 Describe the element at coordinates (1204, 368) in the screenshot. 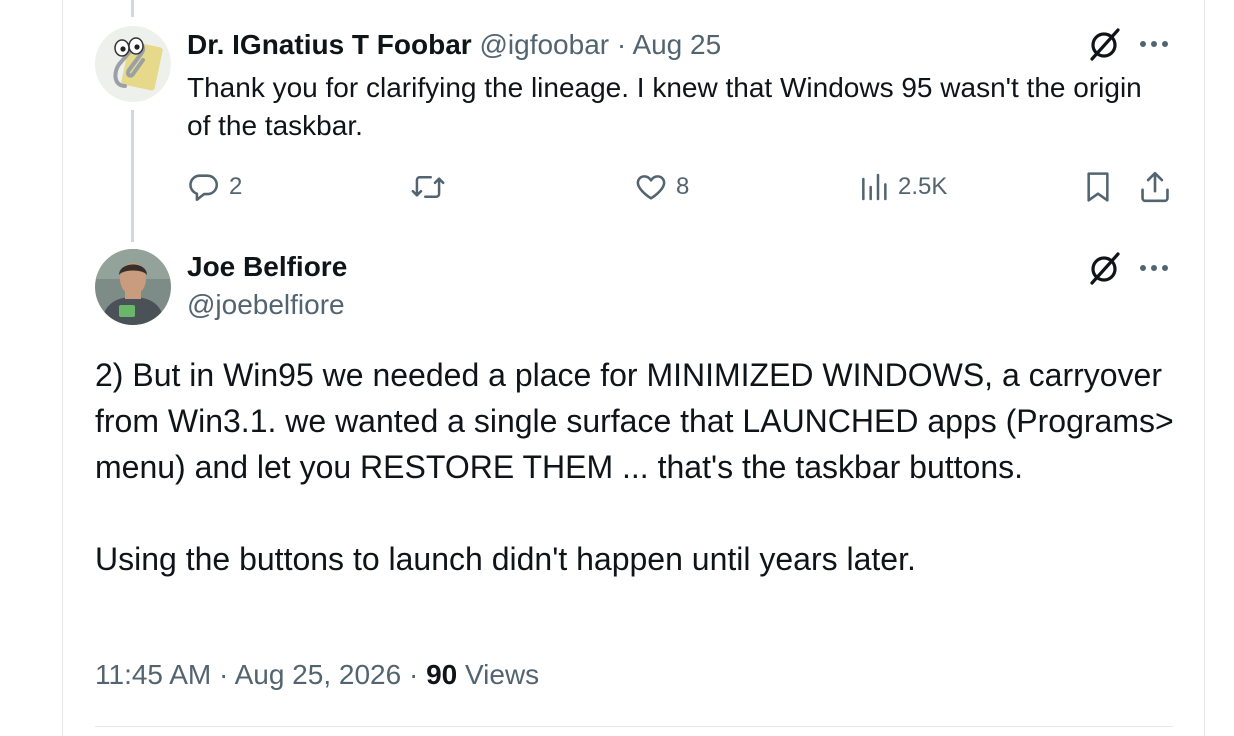

I see `column-border-right` at that location.